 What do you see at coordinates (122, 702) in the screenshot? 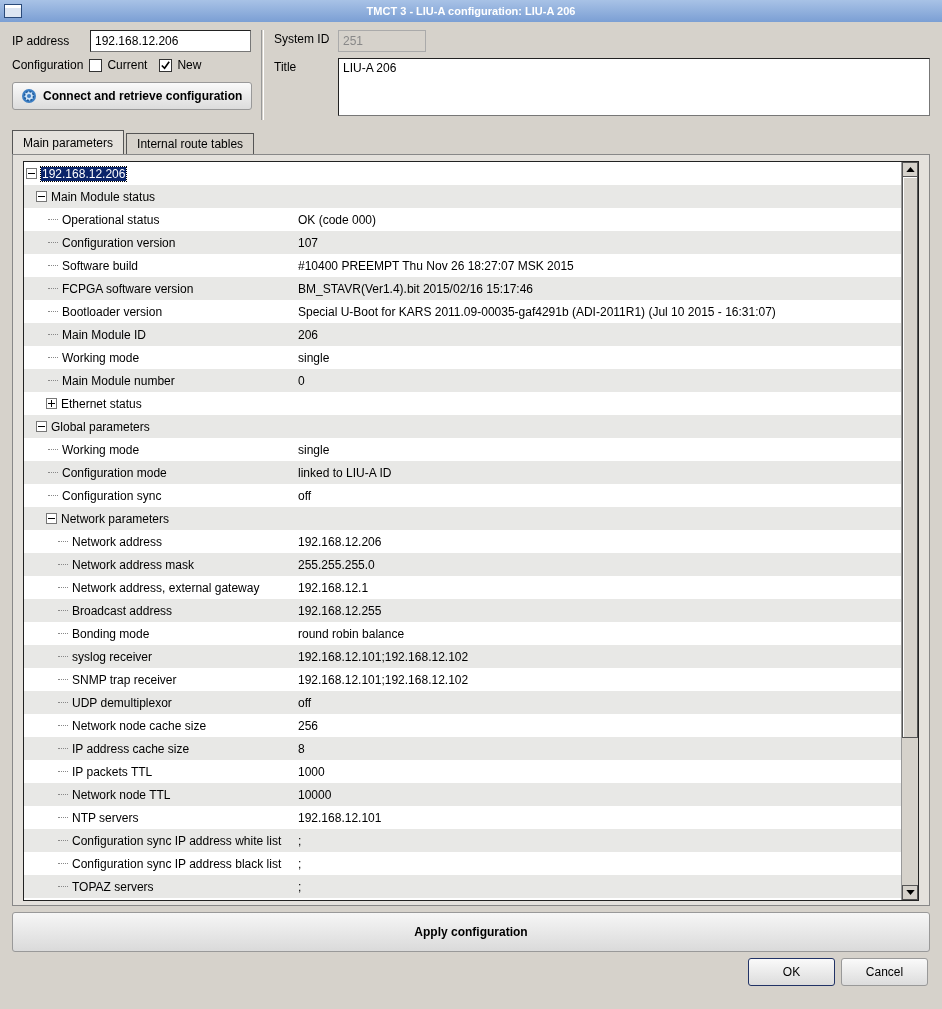
I see `tree-item-label: UDP demultiplexor` at bounding box center [122, 702].